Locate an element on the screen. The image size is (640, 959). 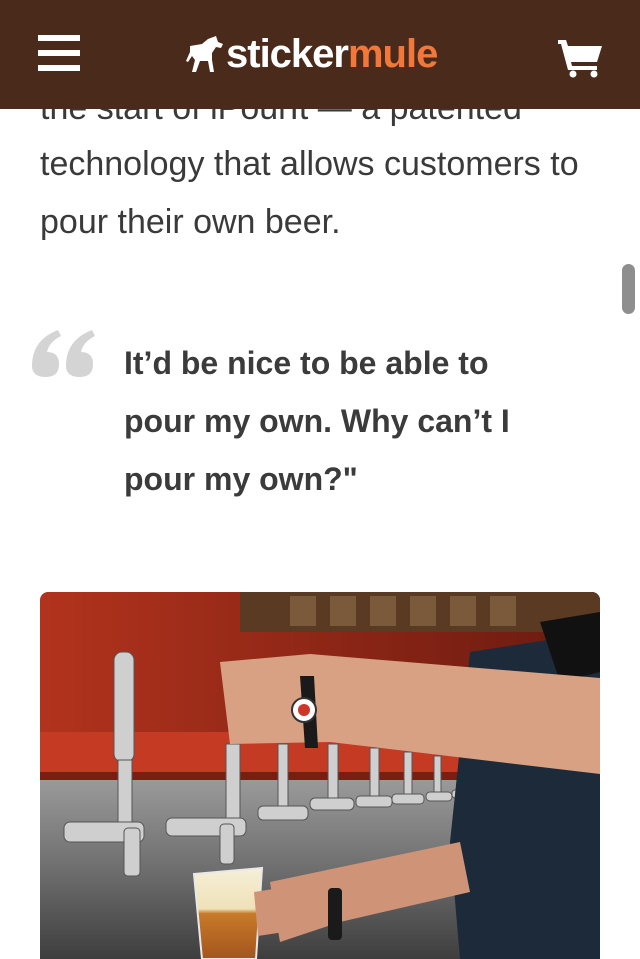
logo-text-mule: mule is located at coordinates (392, 54).